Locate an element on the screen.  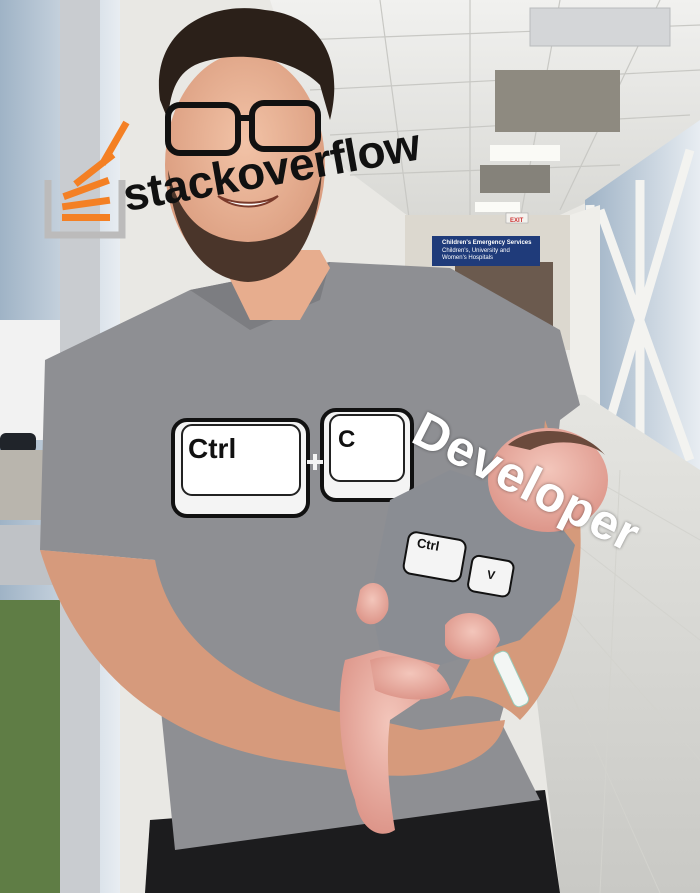
right-wall is located at coordinates (585, 307).